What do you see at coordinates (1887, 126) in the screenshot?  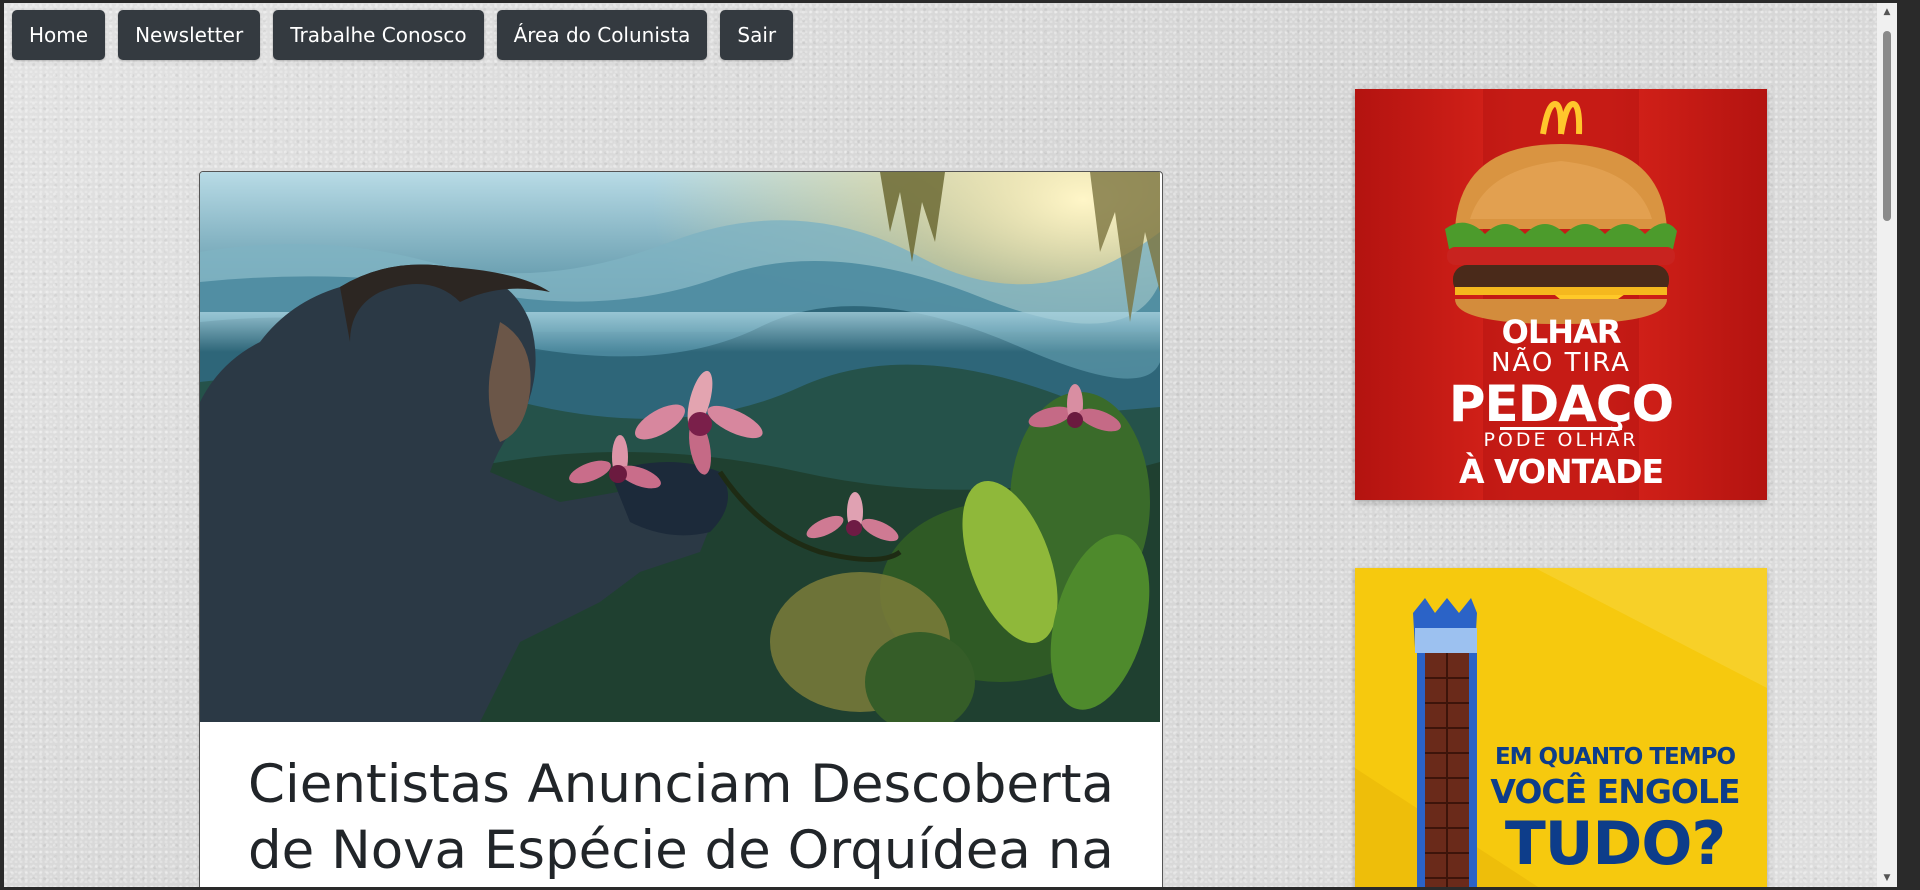 I see `scrollbar-thumb` at bounding box center [1887, 126].